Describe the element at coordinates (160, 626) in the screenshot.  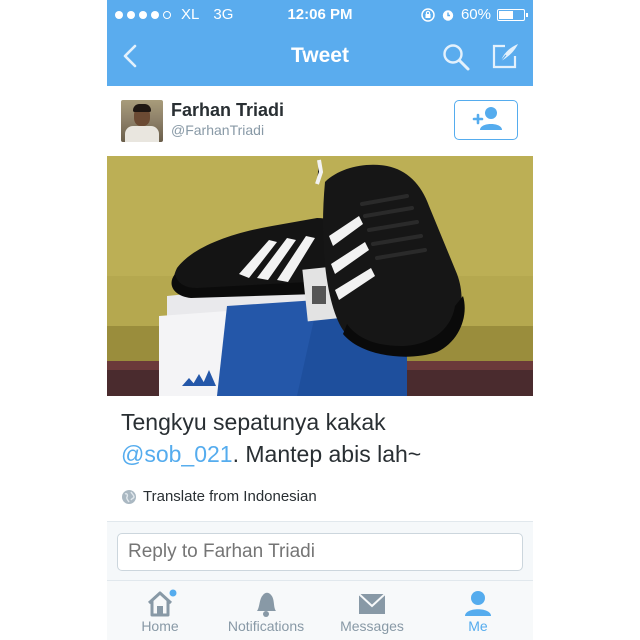
I see `tab-label: Home` at that location.